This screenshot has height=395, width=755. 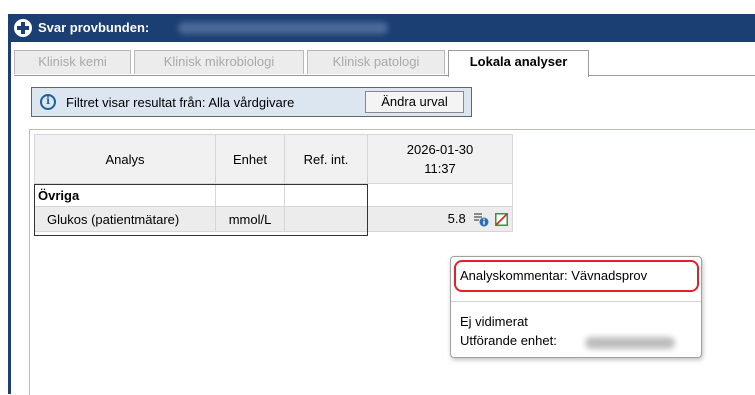 What do you see at coordinates (508, 340) in the screenshot?
I see `performing-unit-label: Utförande enhet:` at bounding box center [508, 340].